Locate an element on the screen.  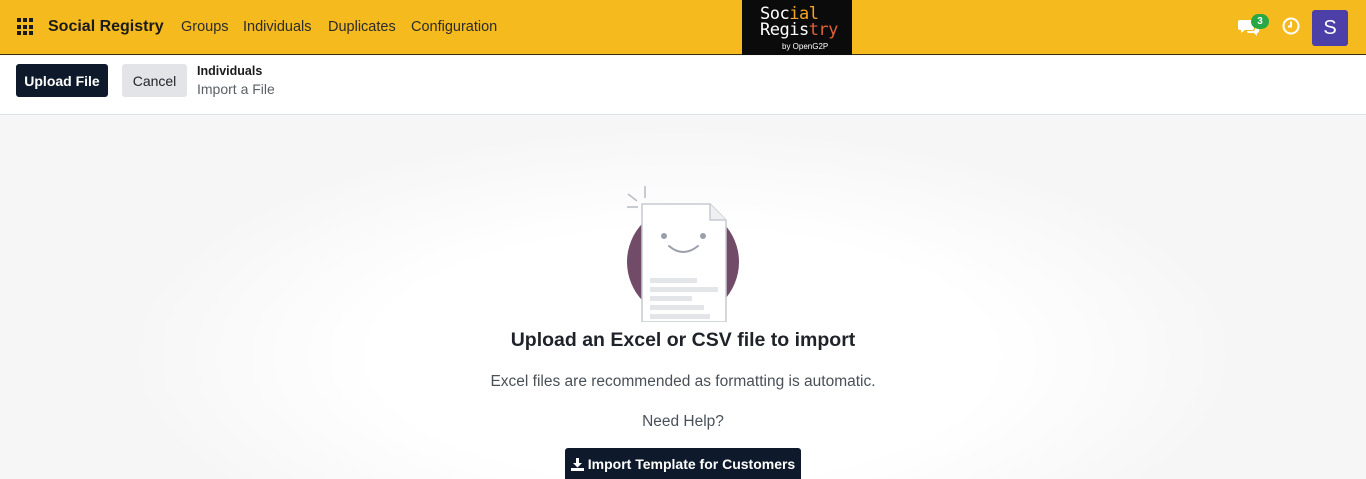
menu-configuration: Configuration is located at coordinates (454, 27).